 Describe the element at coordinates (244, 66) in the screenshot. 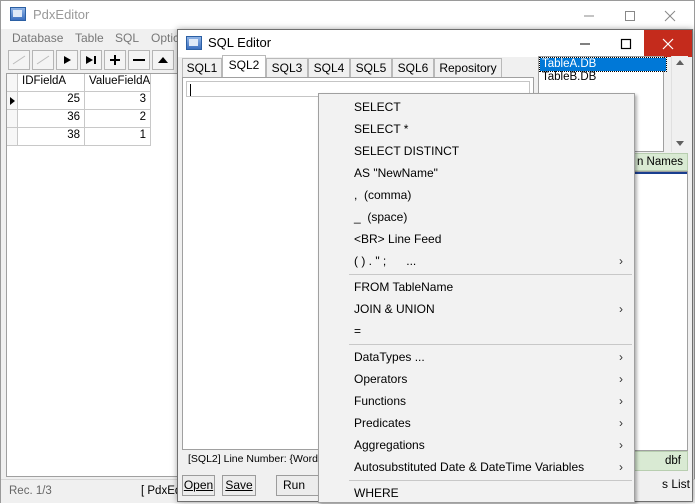

I see `tab-sql2: SQL2` at that location.